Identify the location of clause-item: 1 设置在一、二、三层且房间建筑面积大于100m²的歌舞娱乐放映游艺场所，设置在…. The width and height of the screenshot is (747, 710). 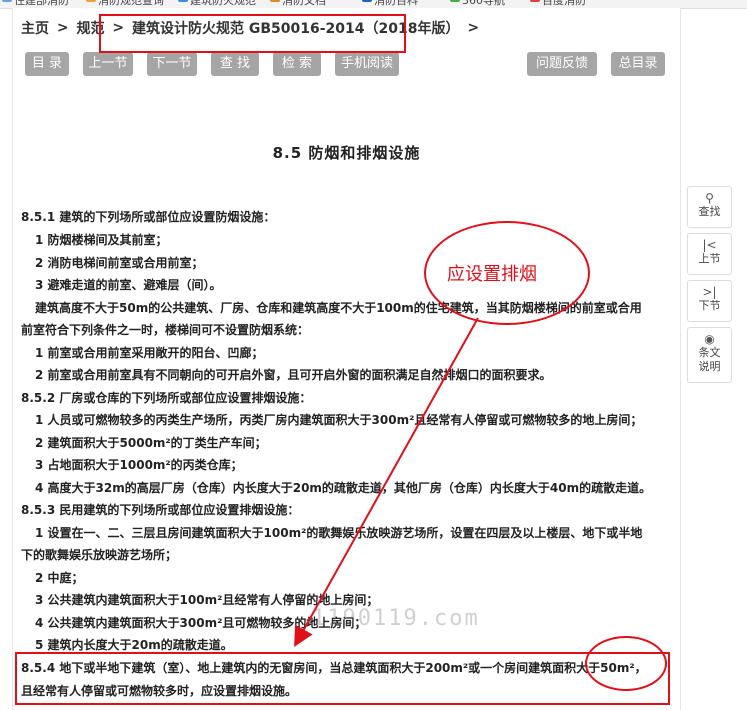
(339, 533).